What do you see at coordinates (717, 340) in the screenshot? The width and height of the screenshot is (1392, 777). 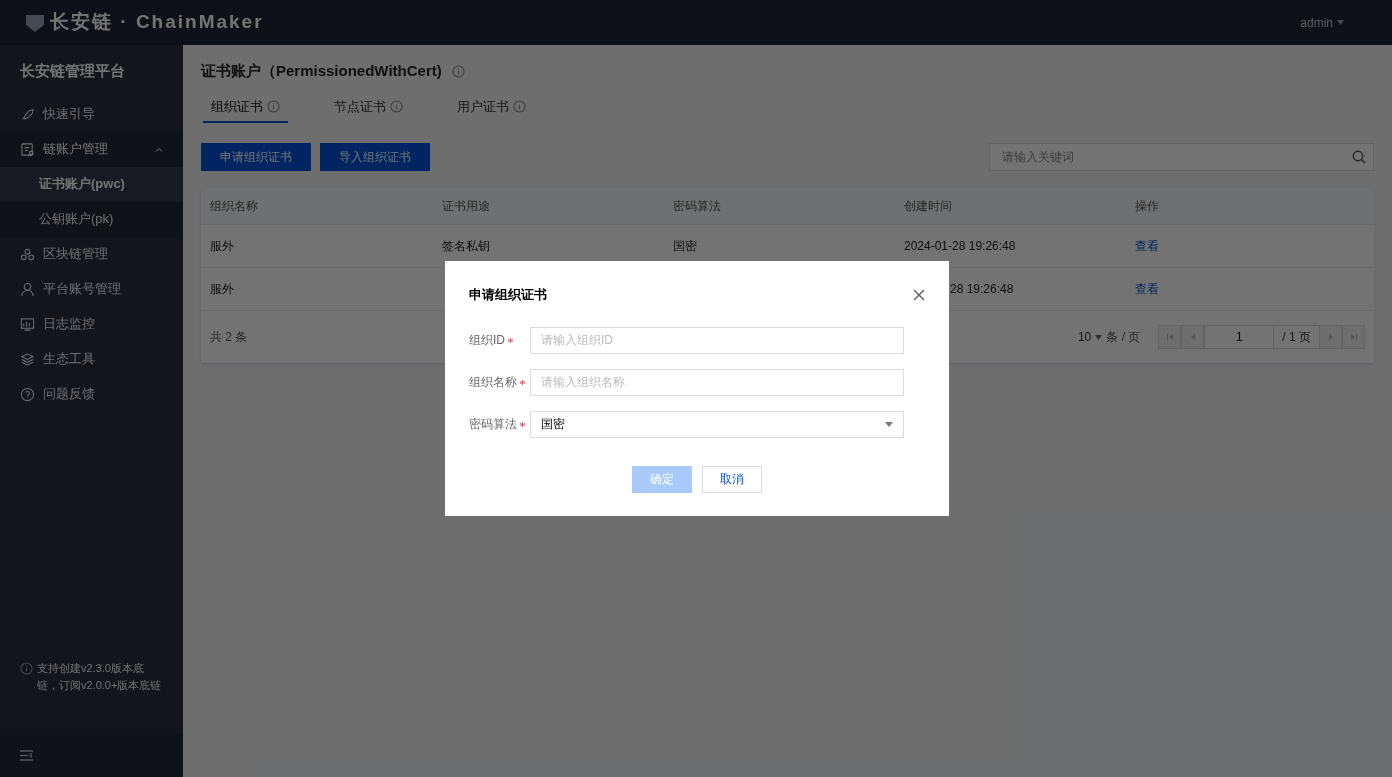 I see `input-field: 请输入组织ID` at bounding box center [717, 340].